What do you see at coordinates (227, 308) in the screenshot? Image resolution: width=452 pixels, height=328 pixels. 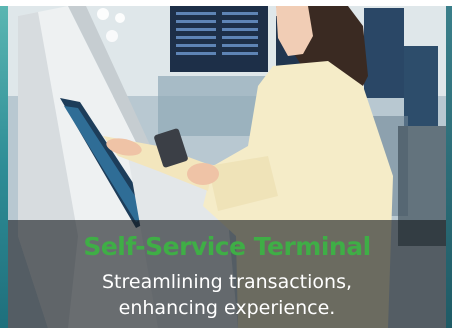 I see `caption-subtitle-line-2: enhancing experience.` at bounding box center [227, 308].